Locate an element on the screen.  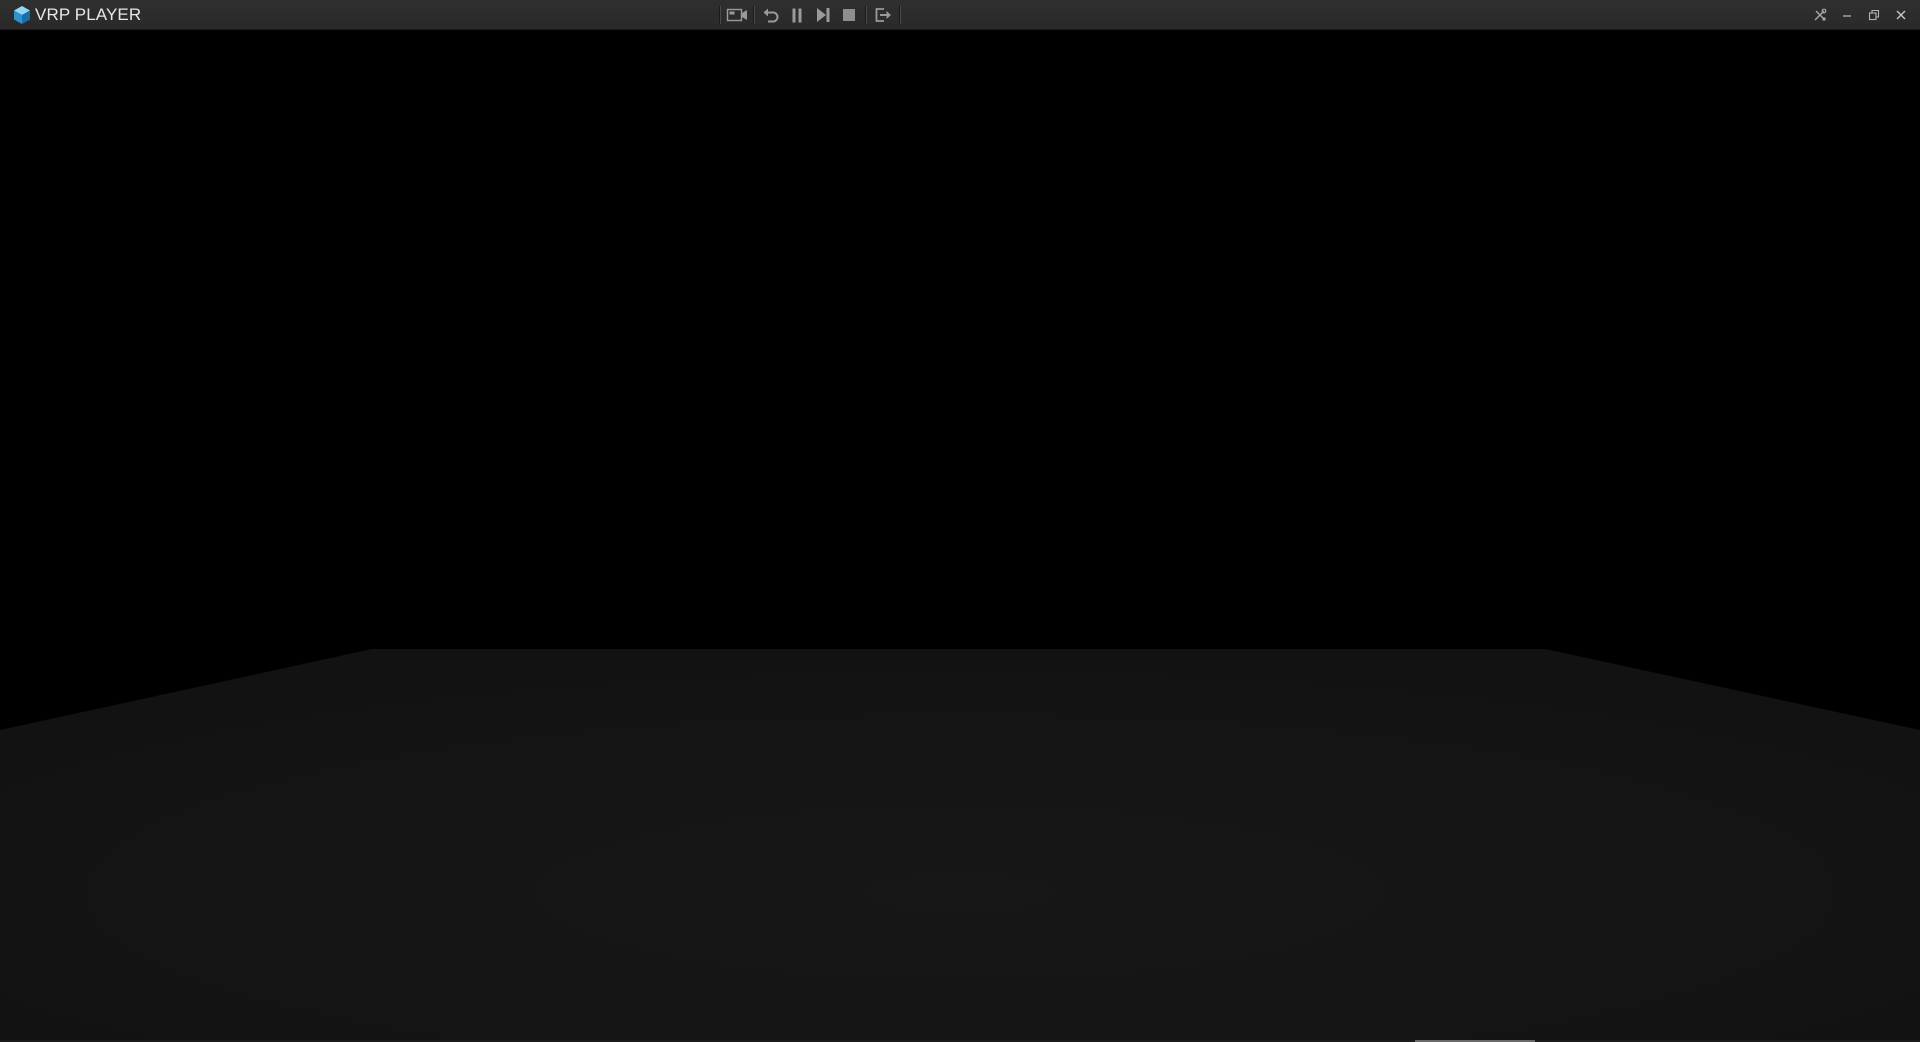
stop-button is located at coordinates (849, 15).